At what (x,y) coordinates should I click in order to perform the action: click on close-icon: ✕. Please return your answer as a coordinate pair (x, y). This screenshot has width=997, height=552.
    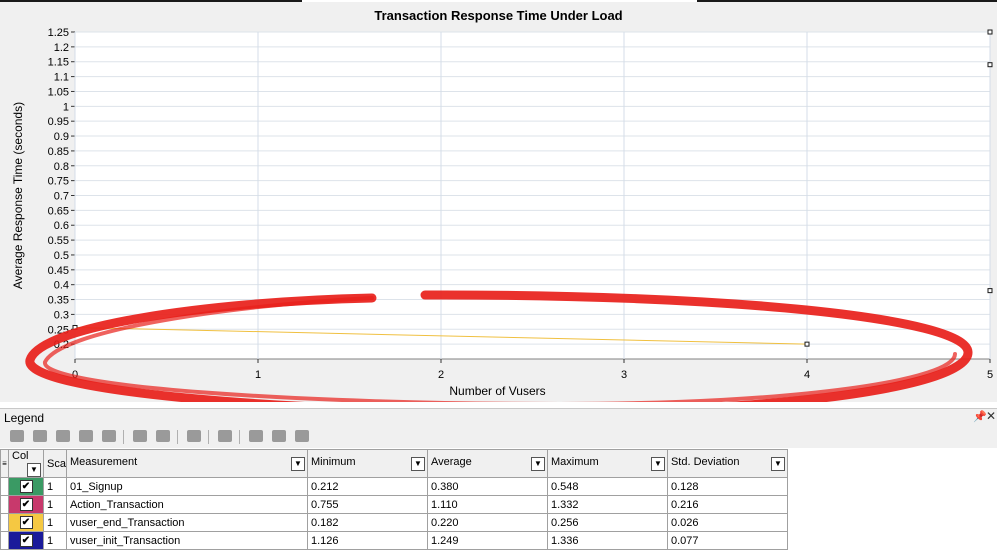
    Looking at the image, I should click on (991, 416).